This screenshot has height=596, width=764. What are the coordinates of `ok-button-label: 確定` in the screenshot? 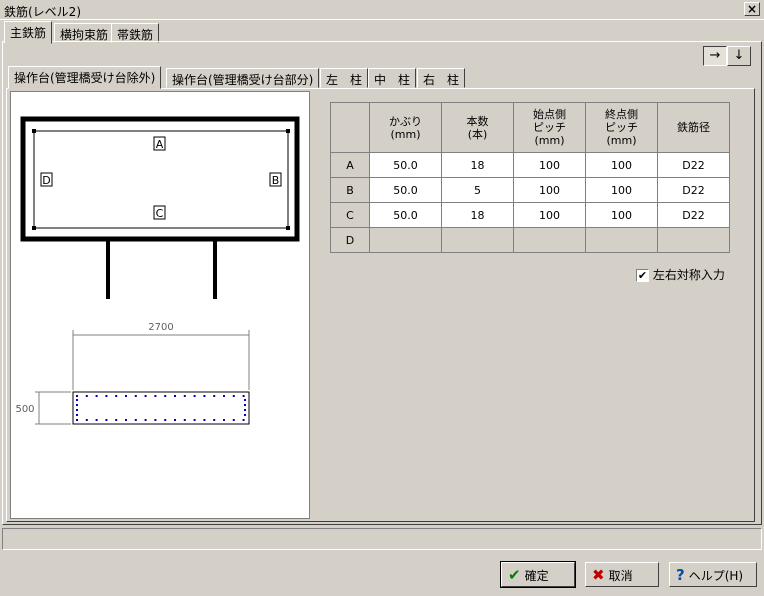 It's located at (536, 576).